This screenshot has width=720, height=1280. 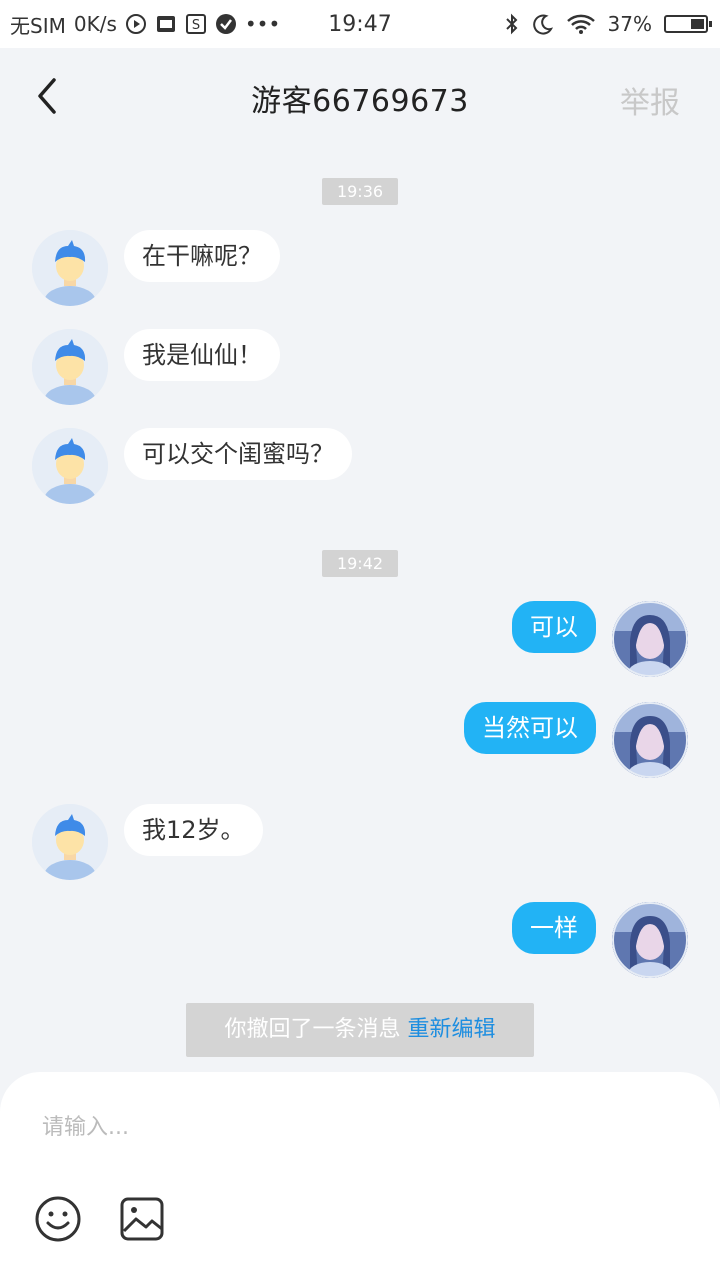 What do you see at coordinates (697, 24) in the screenshot?
I see `battery-fill` at bounding box center [697, 24].